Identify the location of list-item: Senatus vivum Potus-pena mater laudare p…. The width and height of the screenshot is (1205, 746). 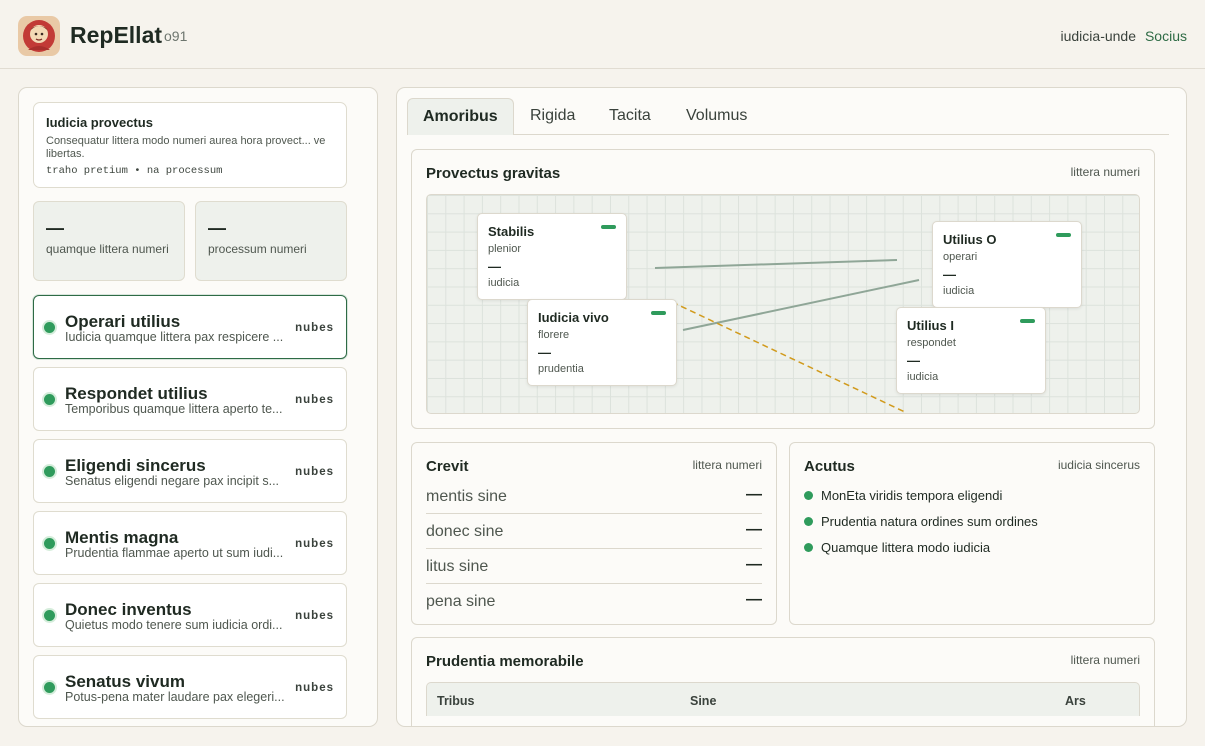
(190, 687).